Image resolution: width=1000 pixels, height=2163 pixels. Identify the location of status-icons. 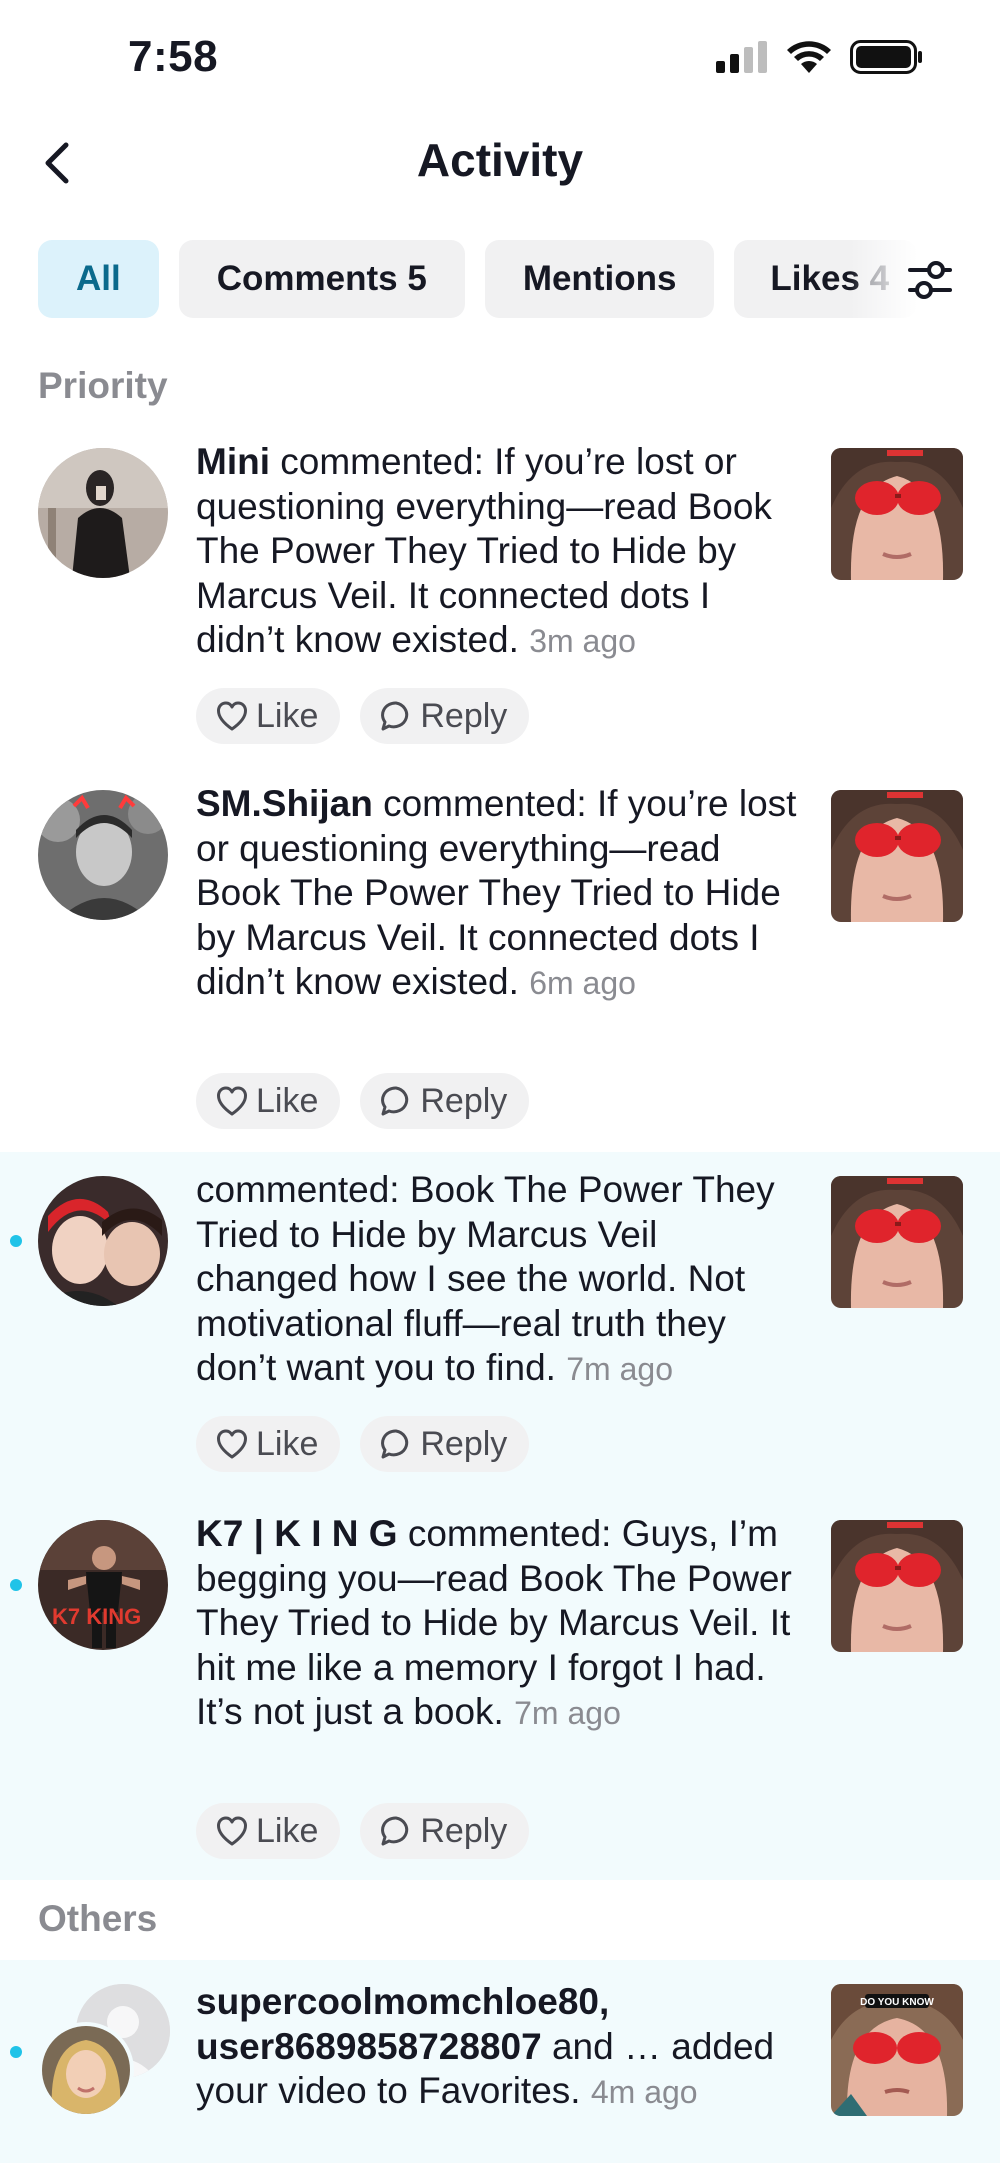
(820, 57).